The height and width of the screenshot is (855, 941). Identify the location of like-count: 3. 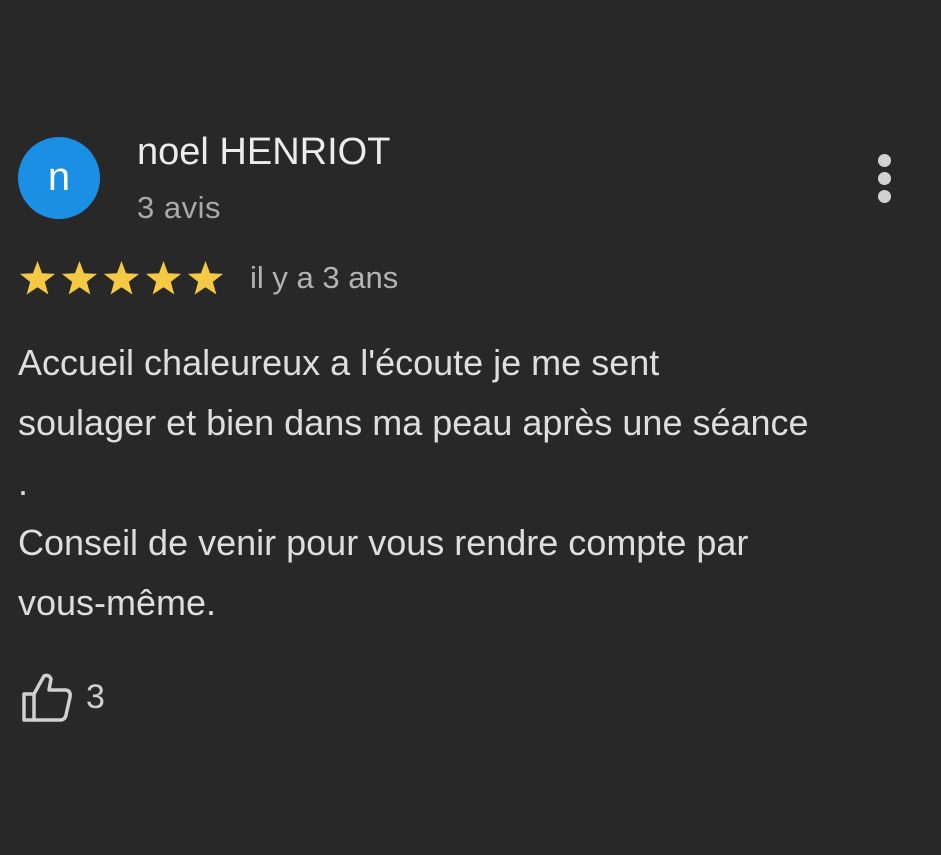
(95, 696).